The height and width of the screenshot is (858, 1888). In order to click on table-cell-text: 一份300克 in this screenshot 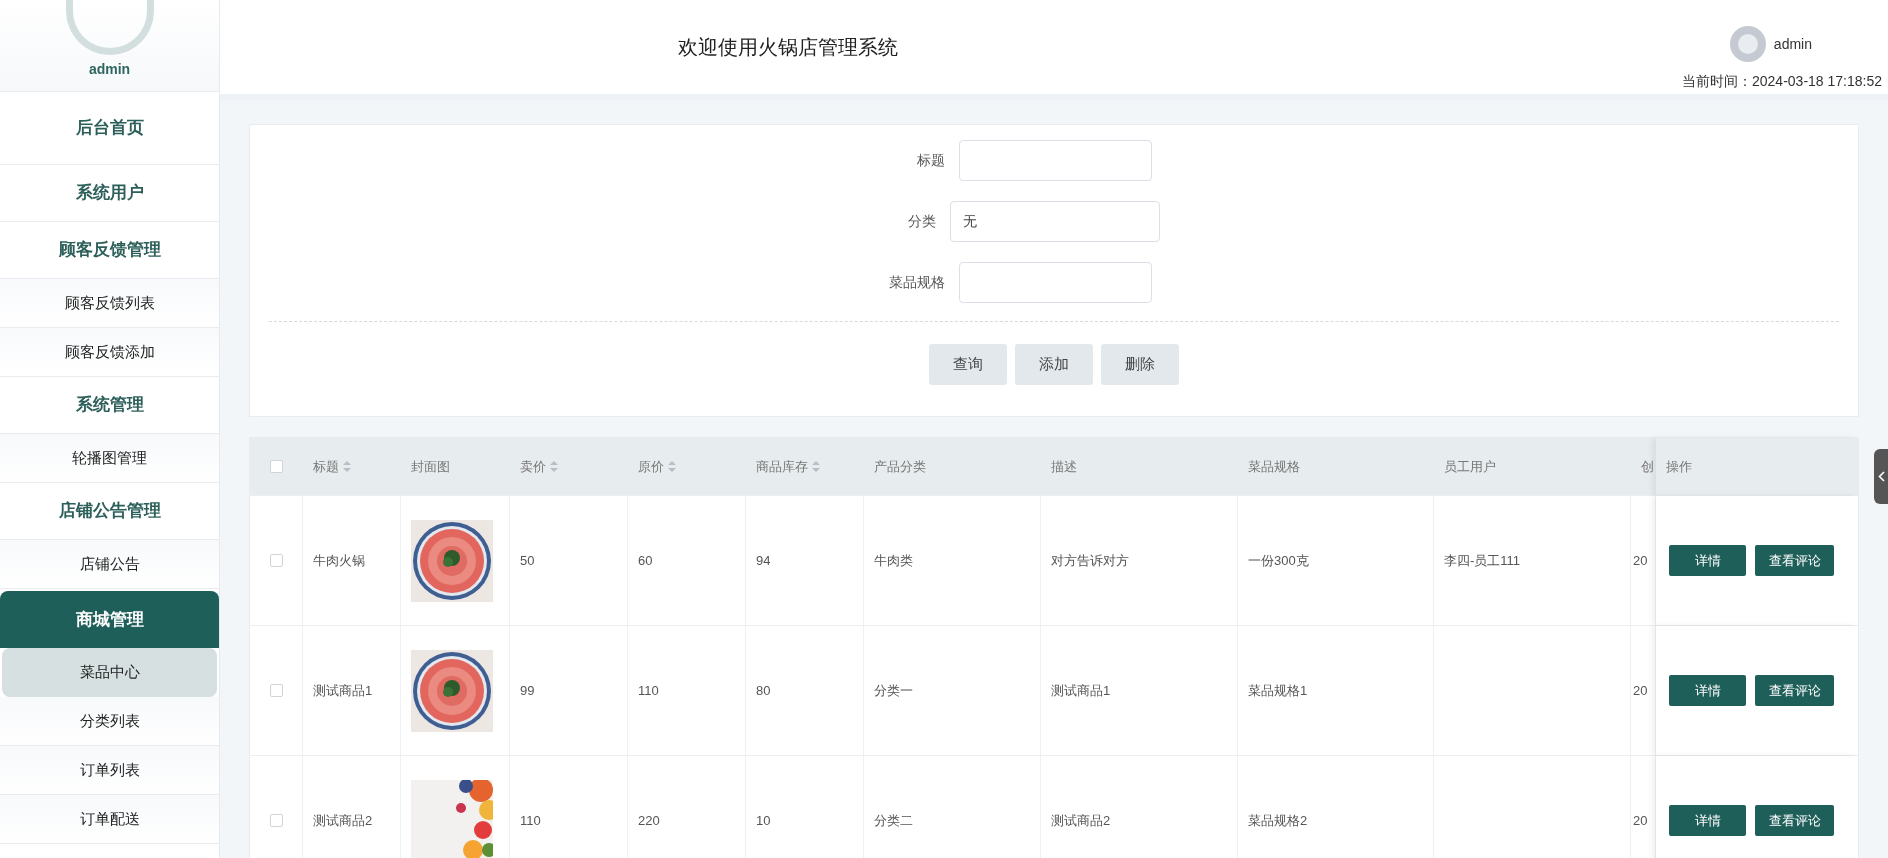, I will do `click(1278, 560)`.